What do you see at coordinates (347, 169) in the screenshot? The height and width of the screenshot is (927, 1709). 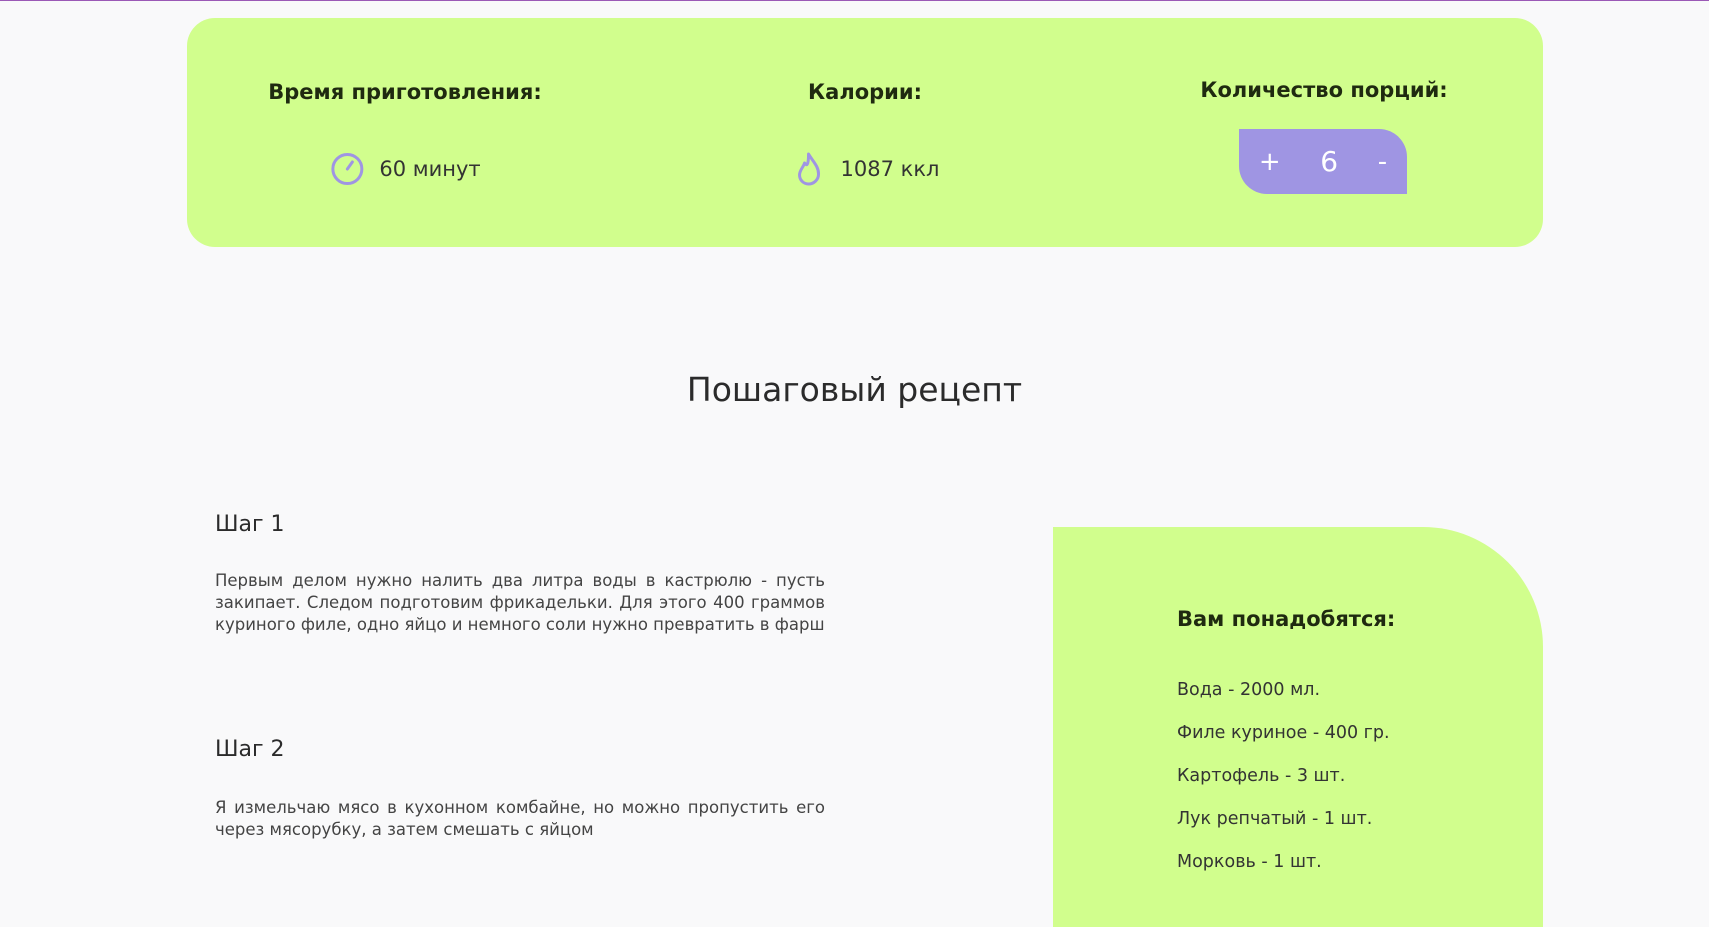 I see `timer-icon` at bounding box center [347, 169].